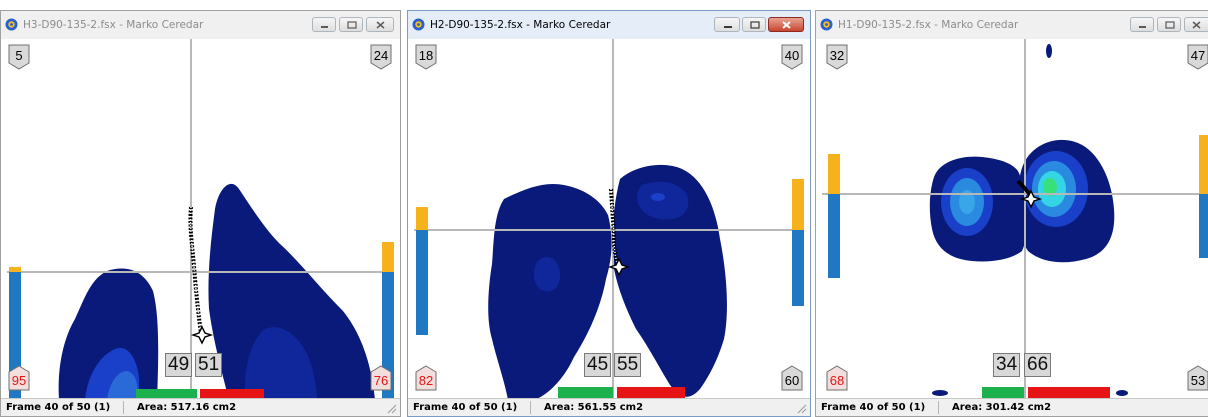  What do you see at coordinates (792, 57) in the screenshot?
I see `corner-badge-top-right: 40` at bounding box center [792, 57].